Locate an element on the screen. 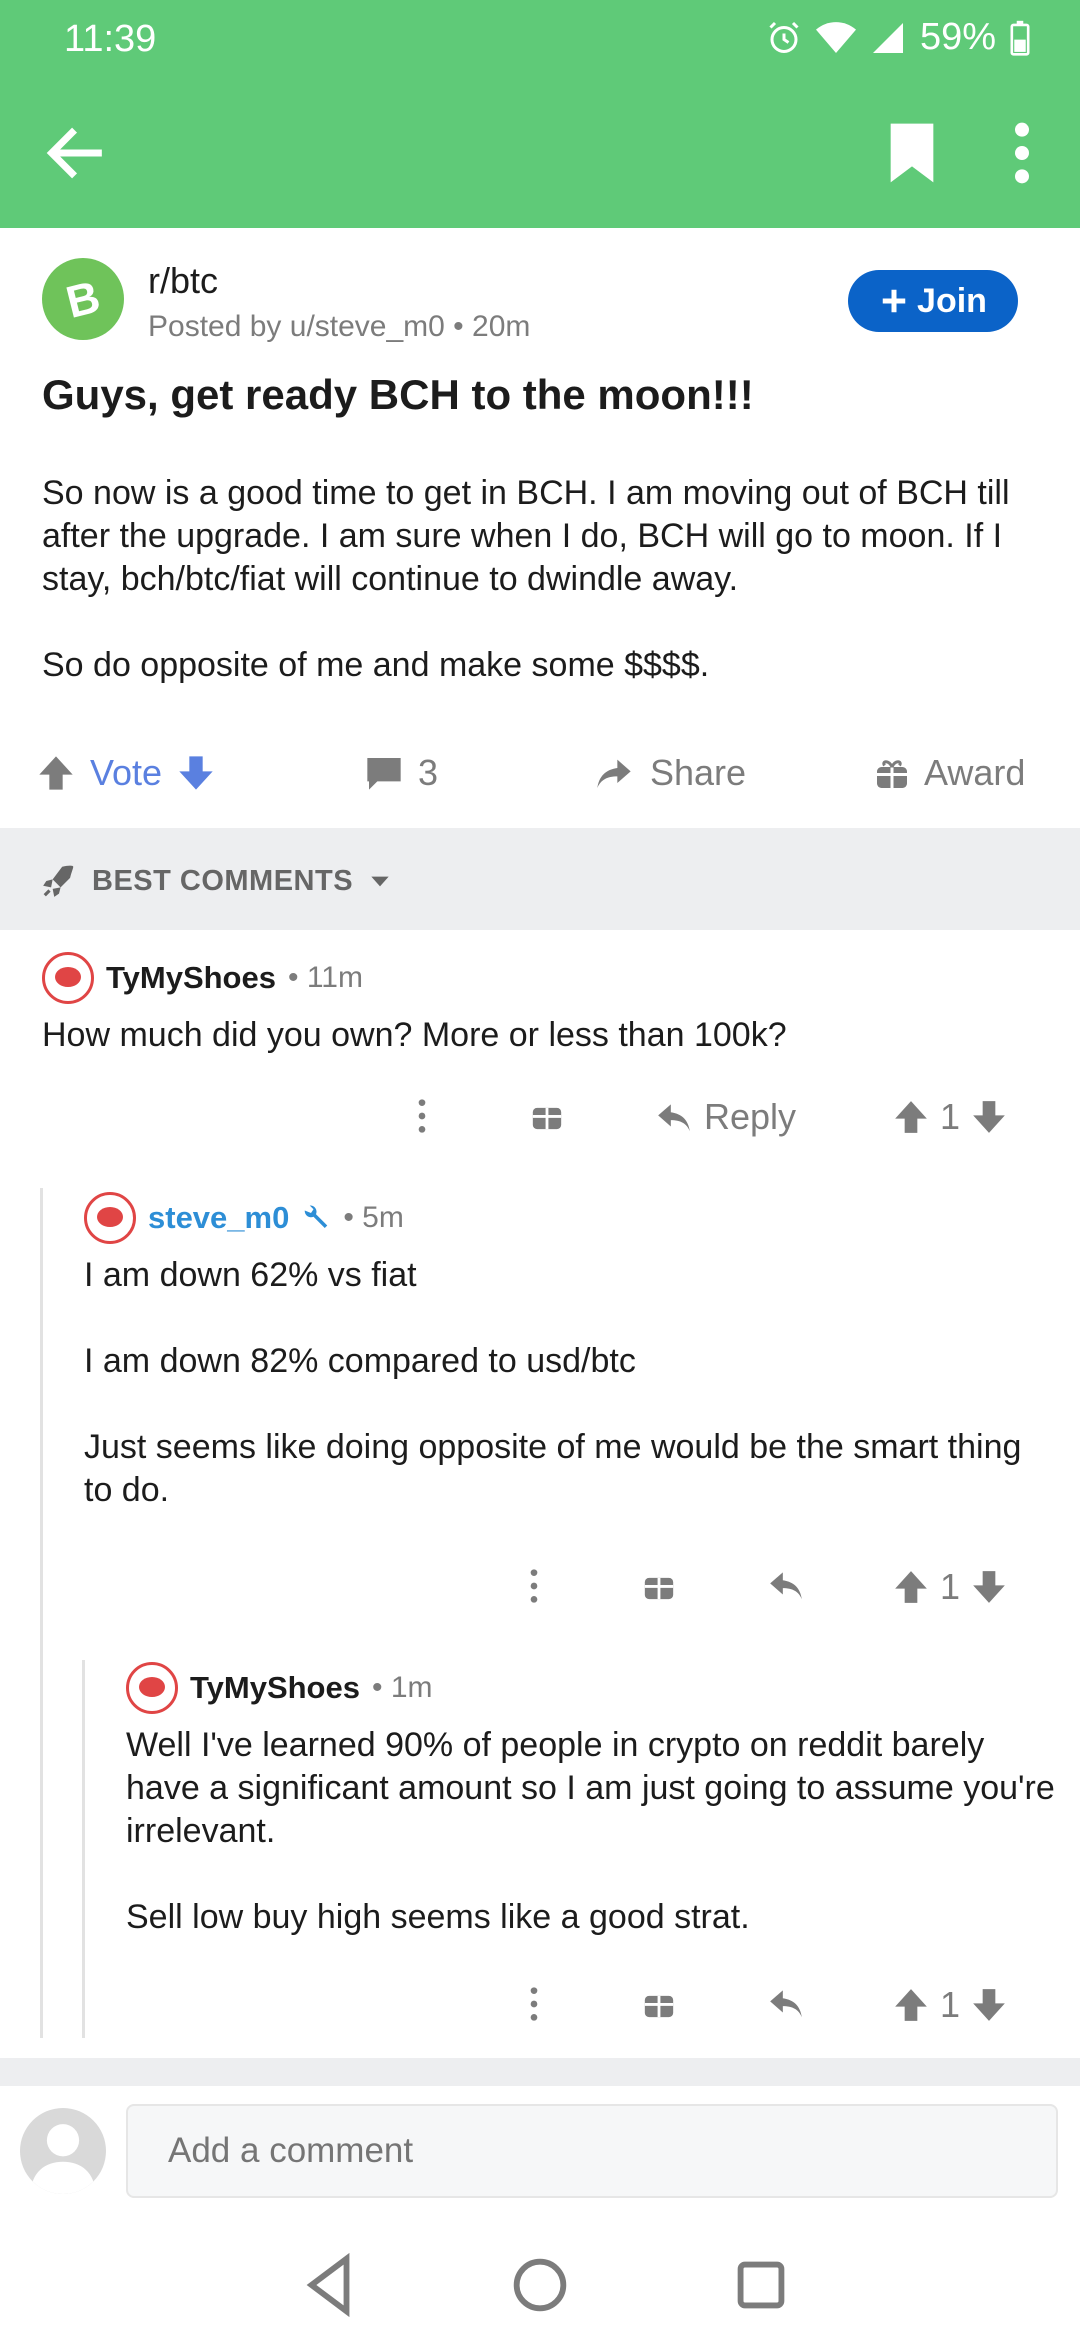 Image resolution: width=1080 pixels, height=2340 pixels. status-icons: 59% is located at coordinates (898, 37).